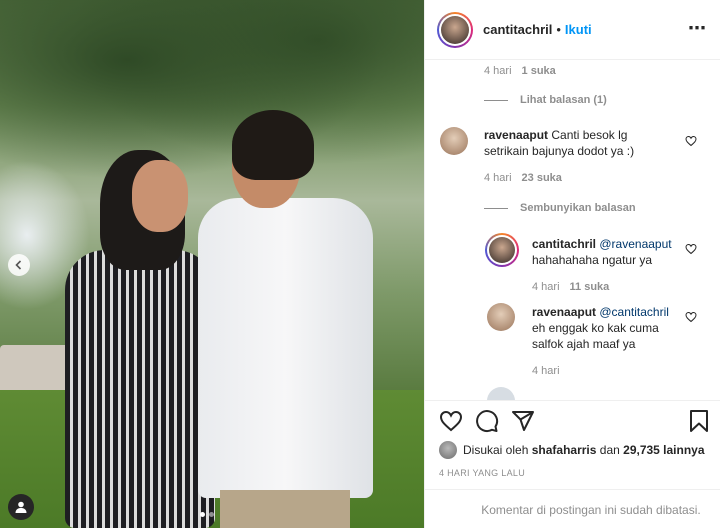 This screenshot has width=720, height=528. What do you see at coordinates (699, 421) in the screenshot?
I see `bookmark-icon` at bounding box center [699, 421].